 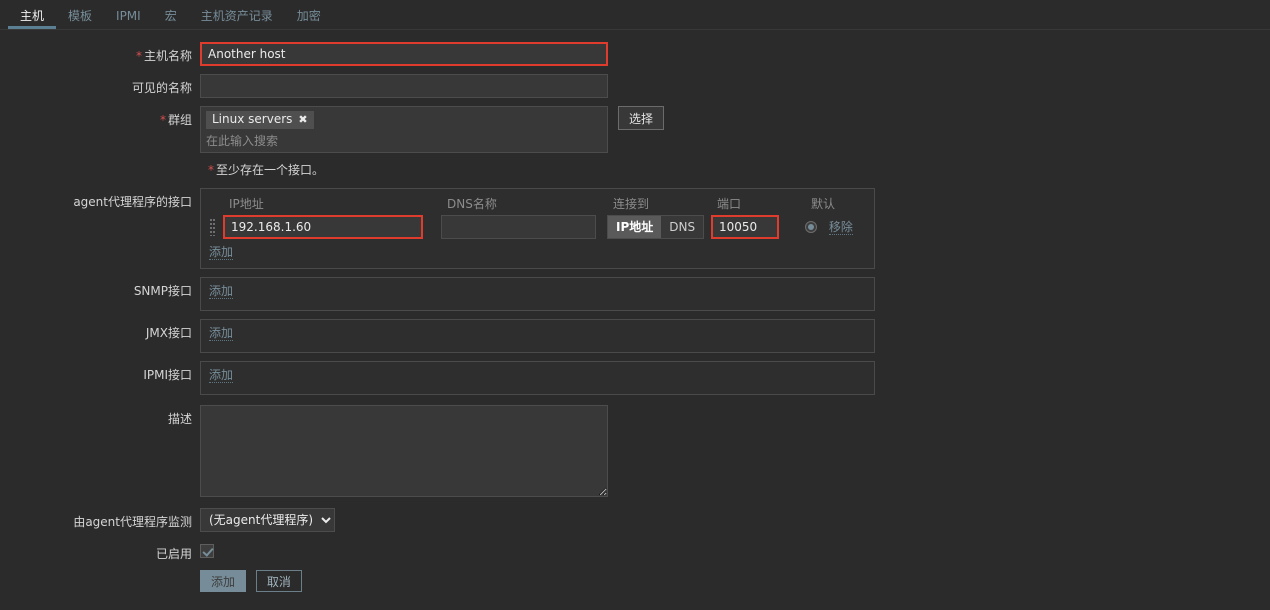 I want to click on tab-host: 主机, so click(x=32, y=19).